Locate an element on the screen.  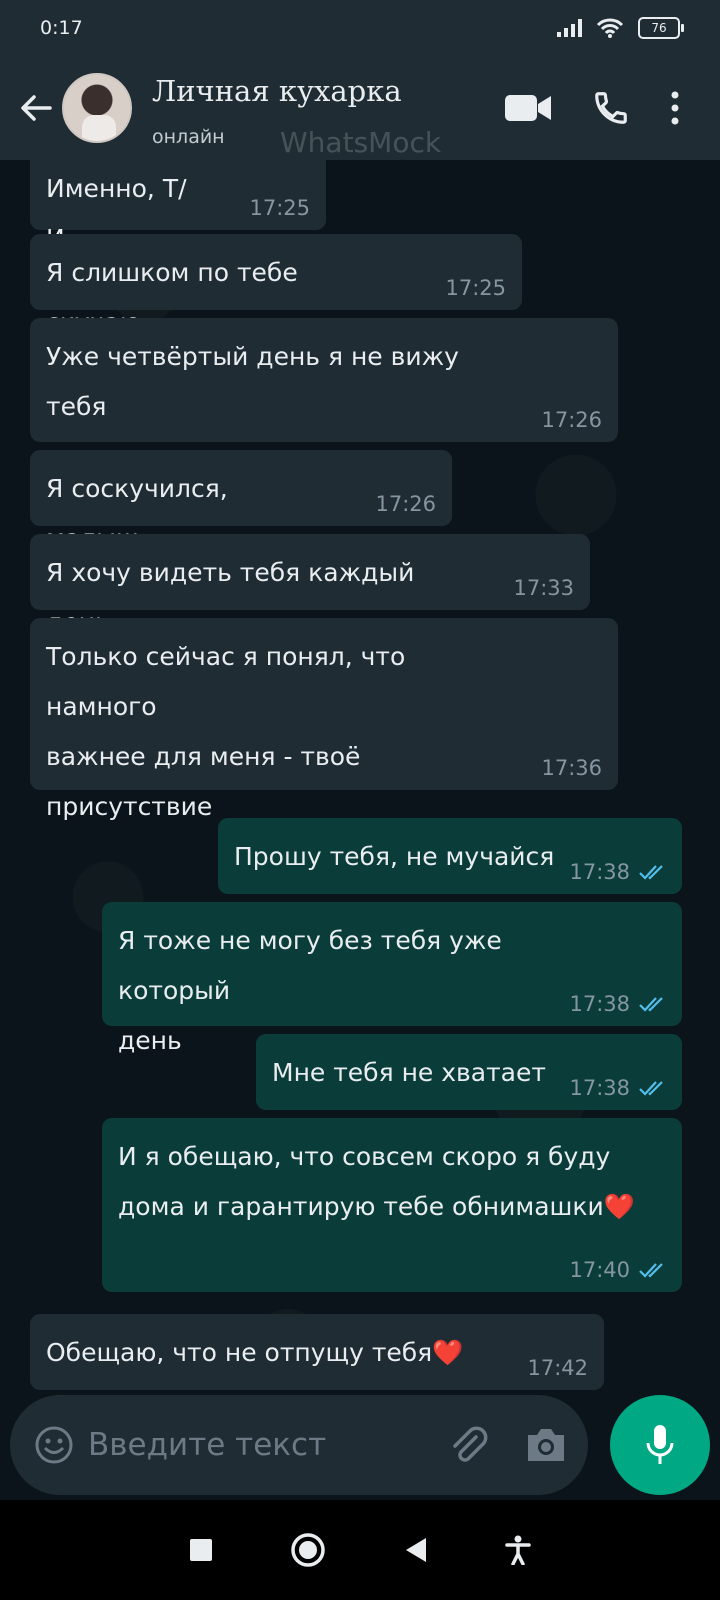
status-icons: 76 is located at coordinates (620, 28).